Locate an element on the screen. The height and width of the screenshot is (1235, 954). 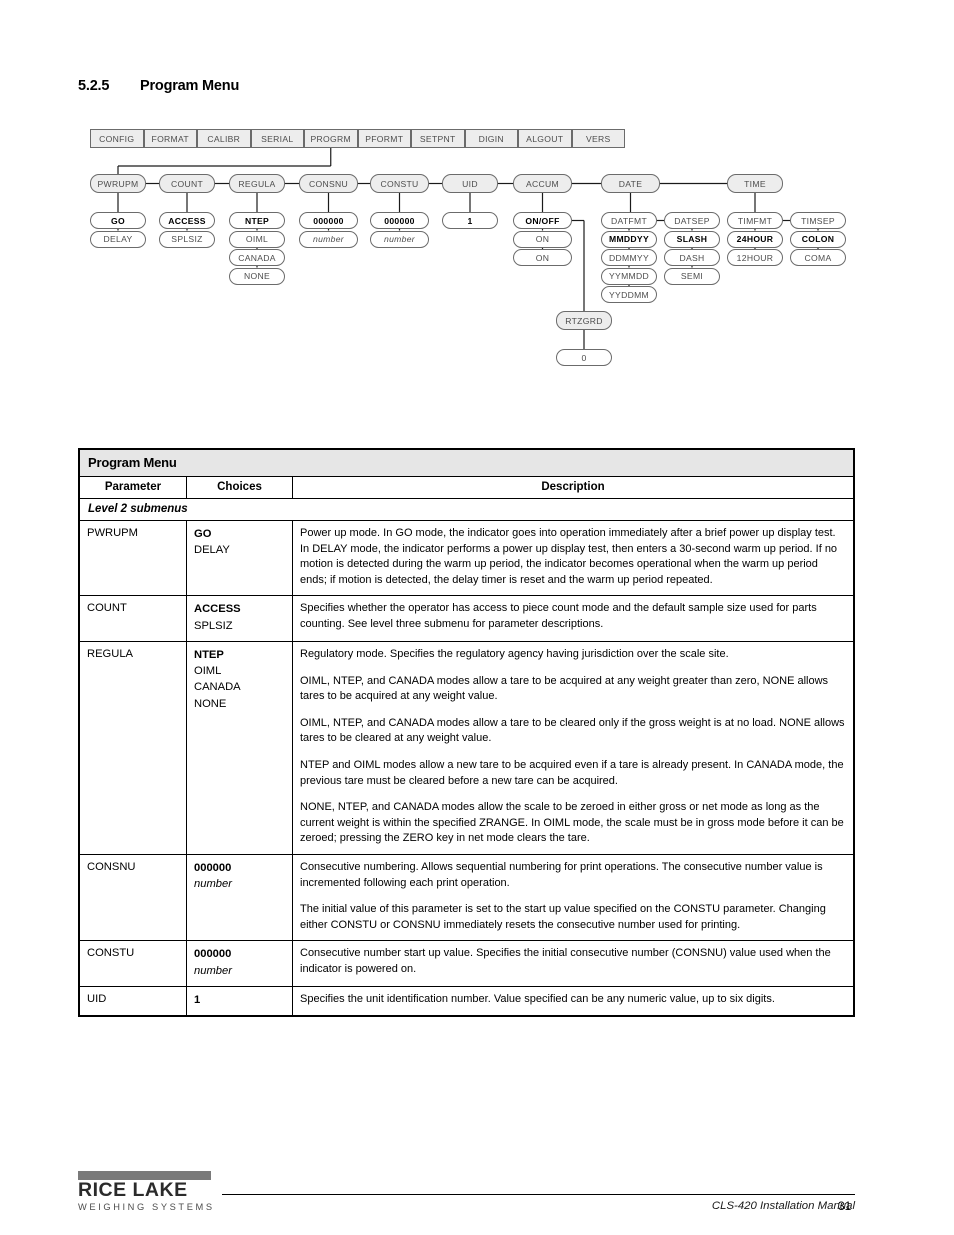
choice-datsep-slash: SLASH is located at coordinates (692, 239).